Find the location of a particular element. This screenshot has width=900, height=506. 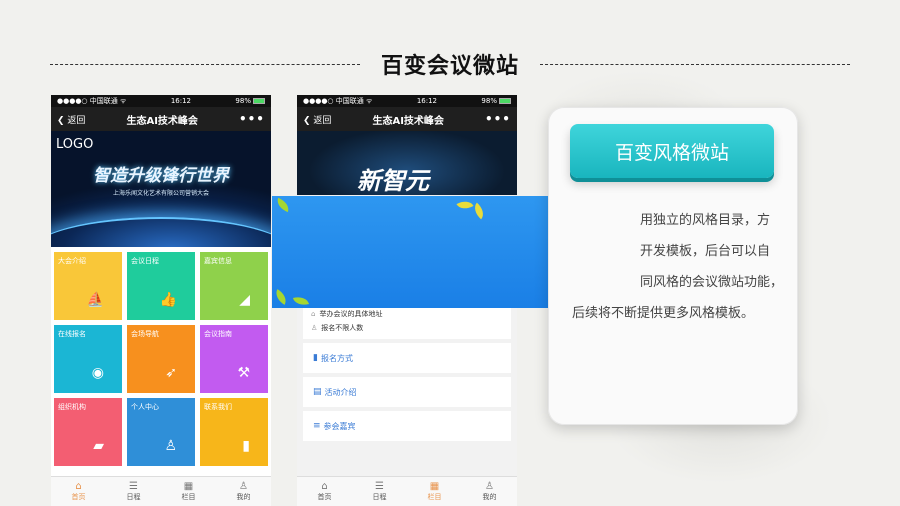

description-line: 同风格的会议微站功能， is located at coordinates (712, 282).